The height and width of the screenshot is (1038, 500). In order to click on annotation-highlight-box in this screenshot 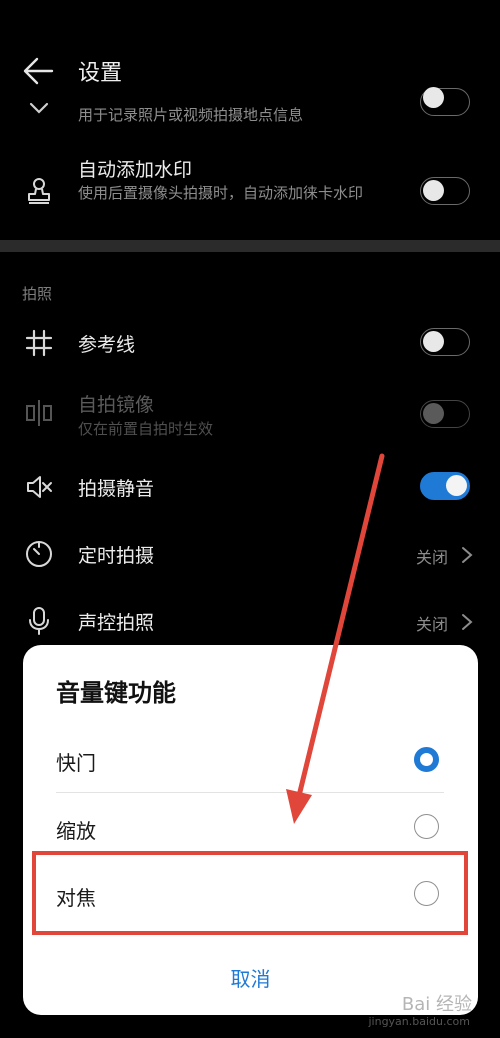, I will do `click(250, 893)`.